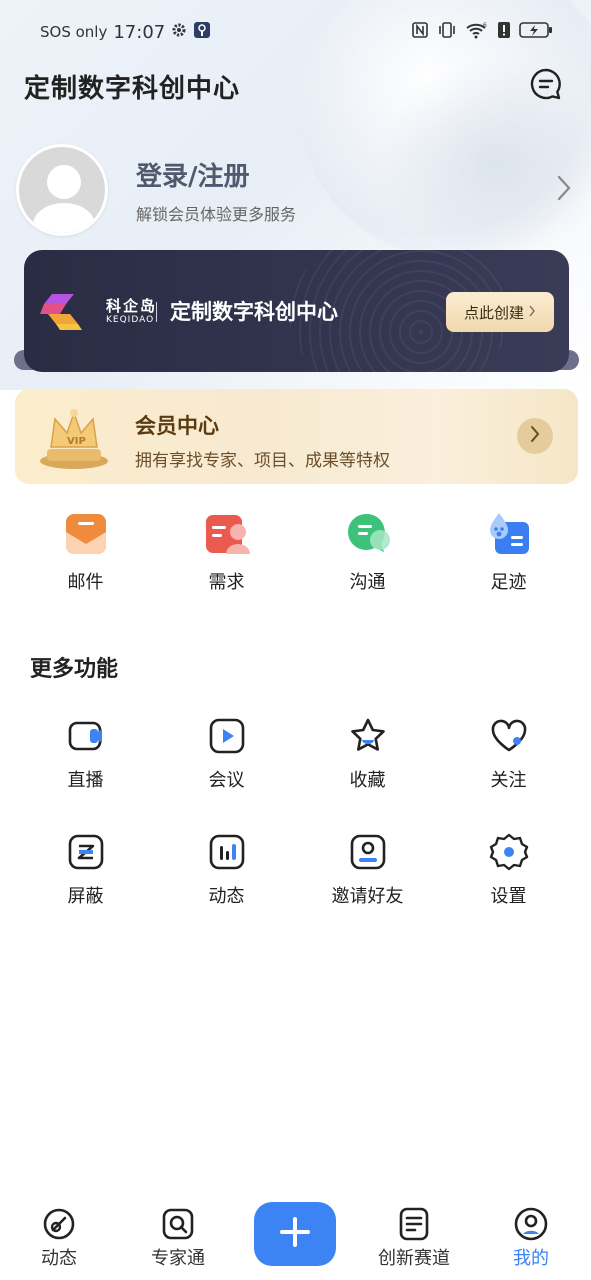 The width and height of the screenshot is (591, 1280). I want to click on function-label: 动态, so click(226, 896).